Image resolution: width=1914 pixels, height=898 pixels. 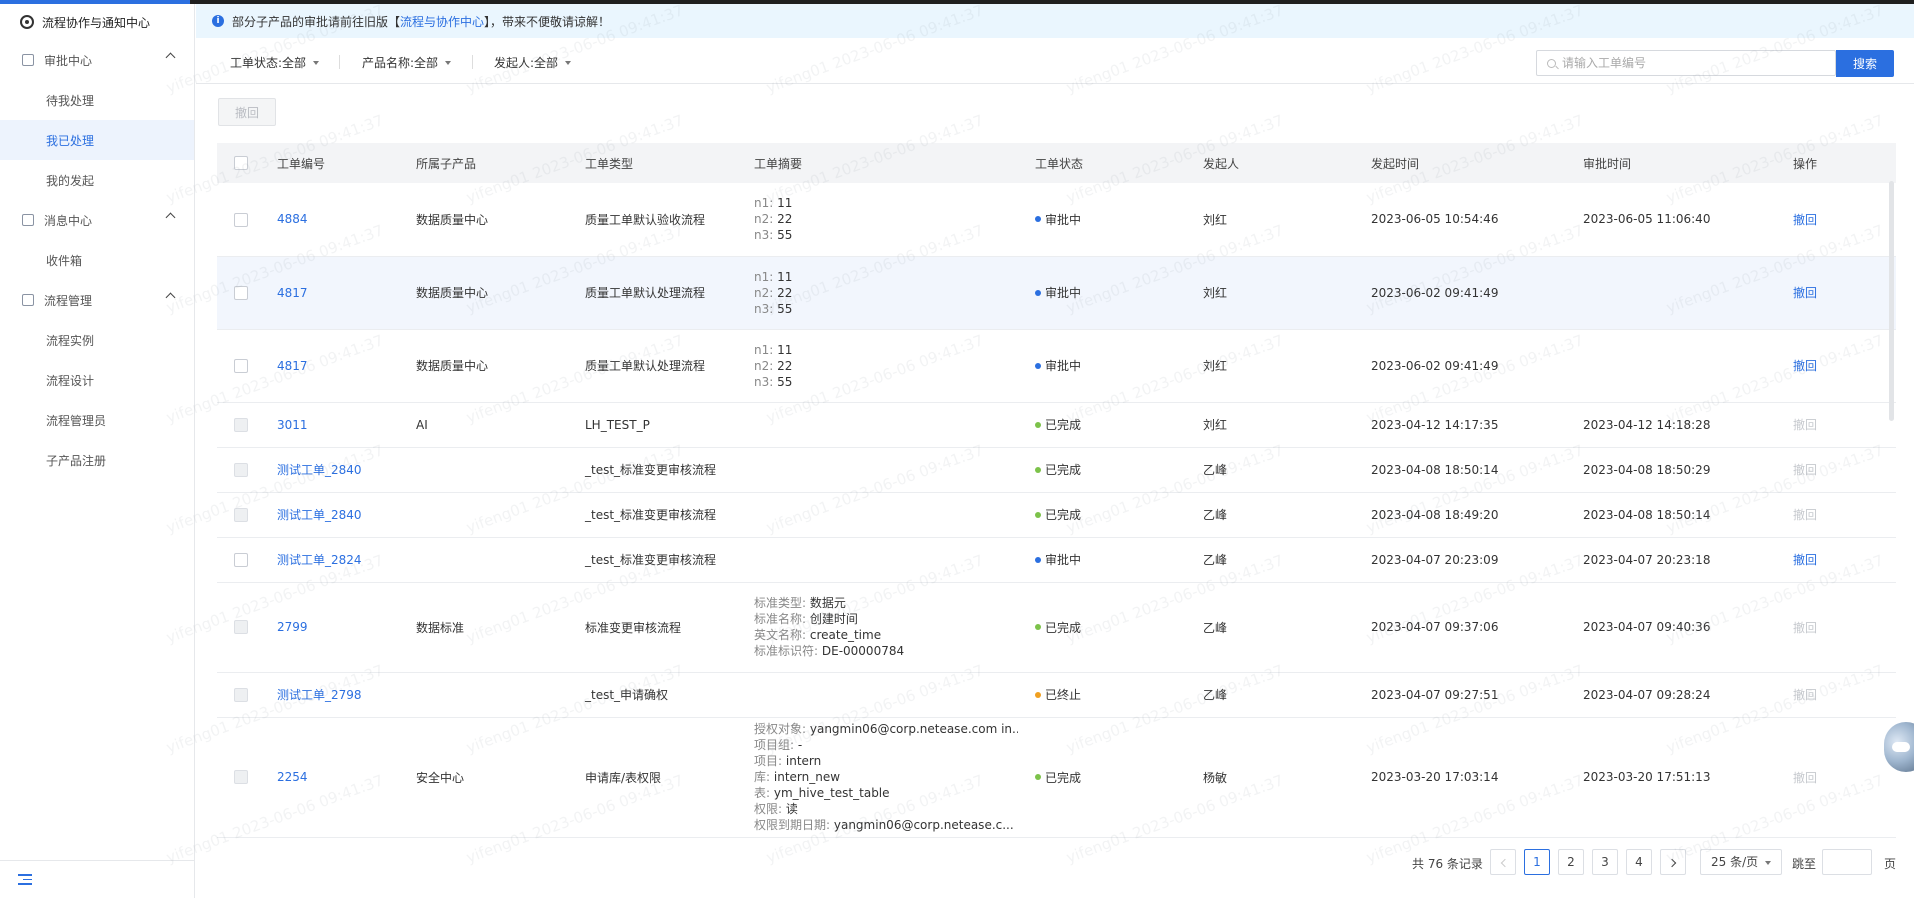 What do you see at coordinates (292, 425) in the screenshot?
I see `ticket-id-link: 3011` at bounding box center [292, 425].